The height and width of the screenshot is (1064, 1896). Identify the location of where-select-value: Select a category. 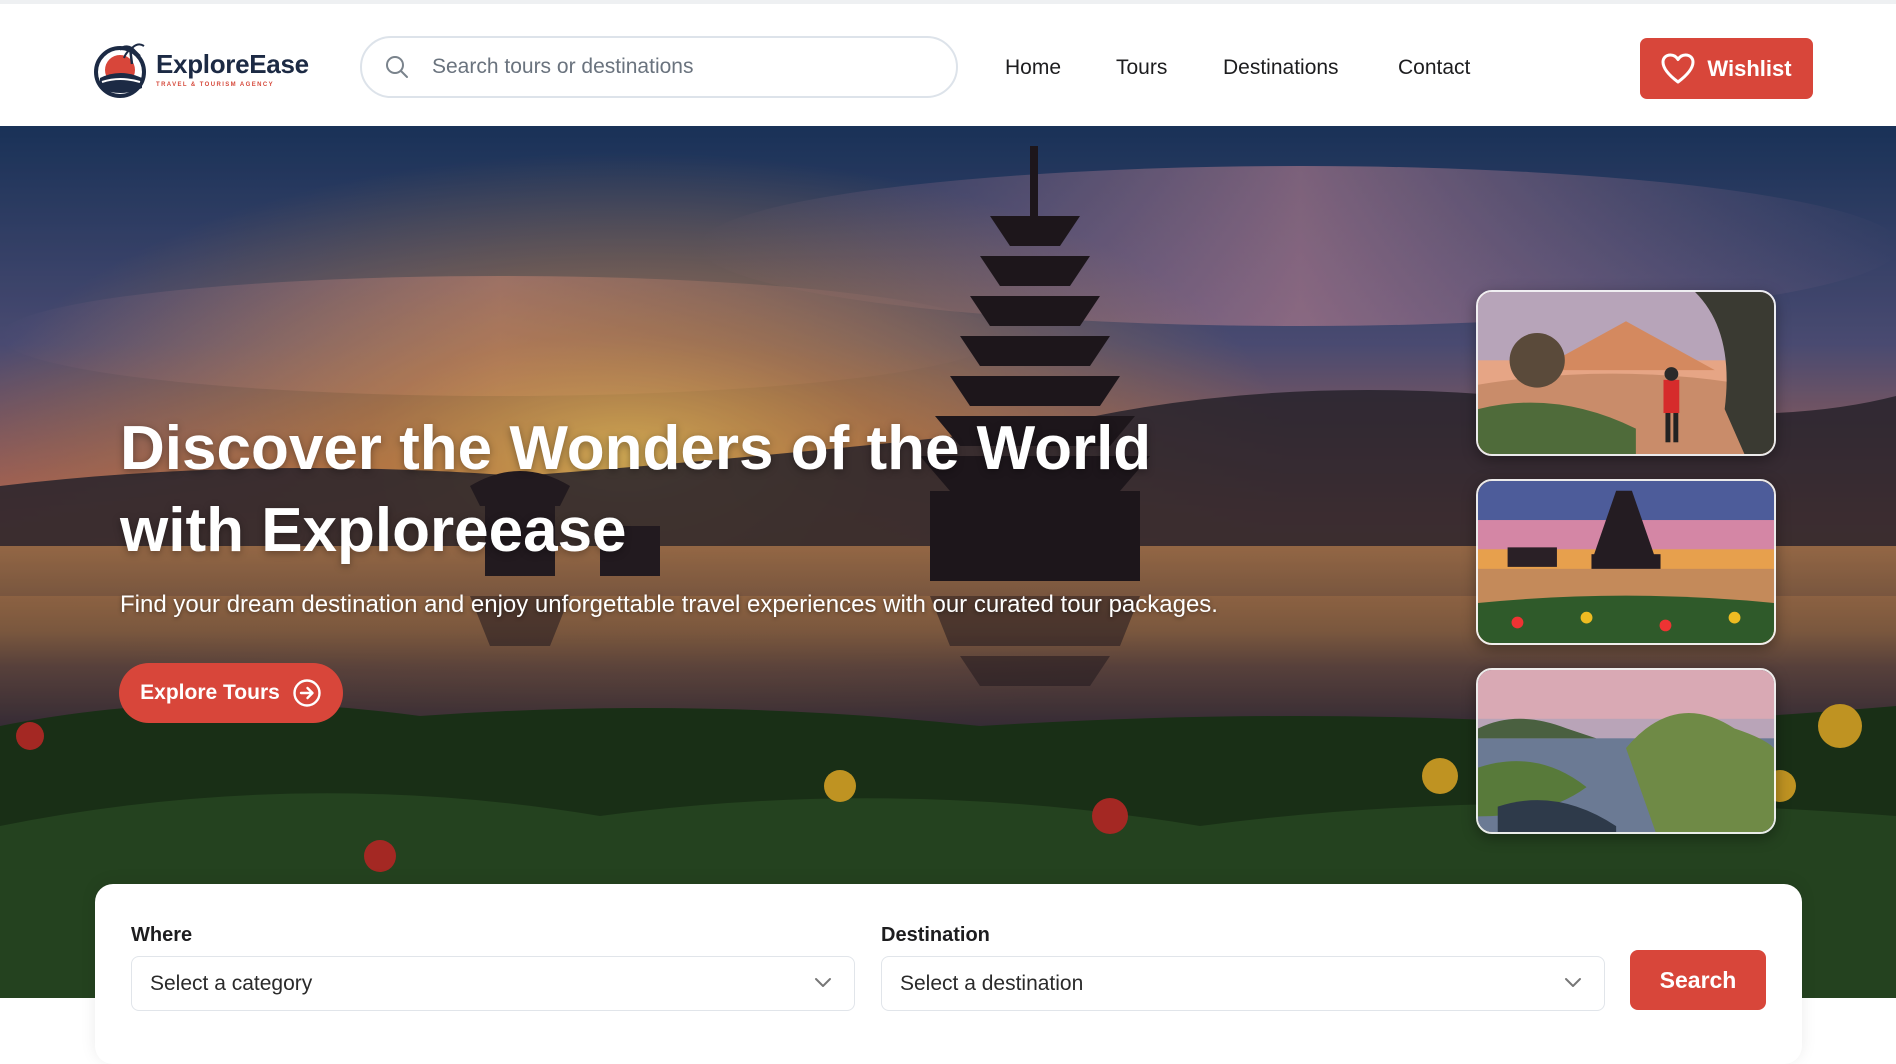
(231, 983).